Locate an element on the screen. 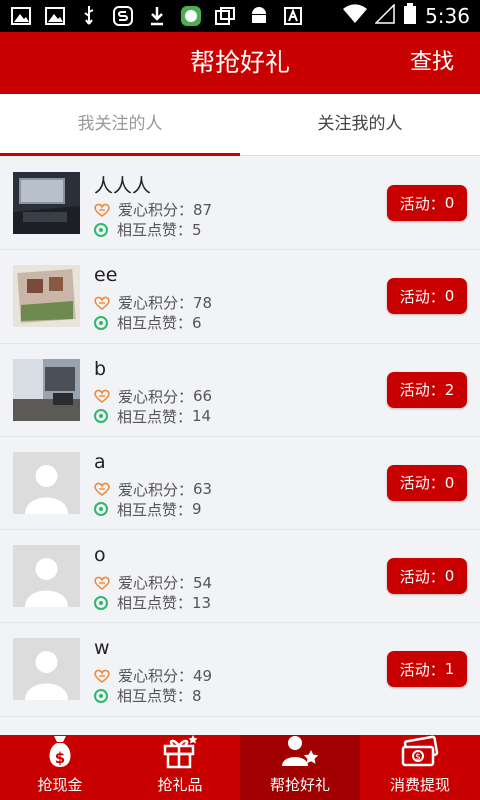  nav-cash-out: $ 消费提现 is located at coordinates (420, 767).